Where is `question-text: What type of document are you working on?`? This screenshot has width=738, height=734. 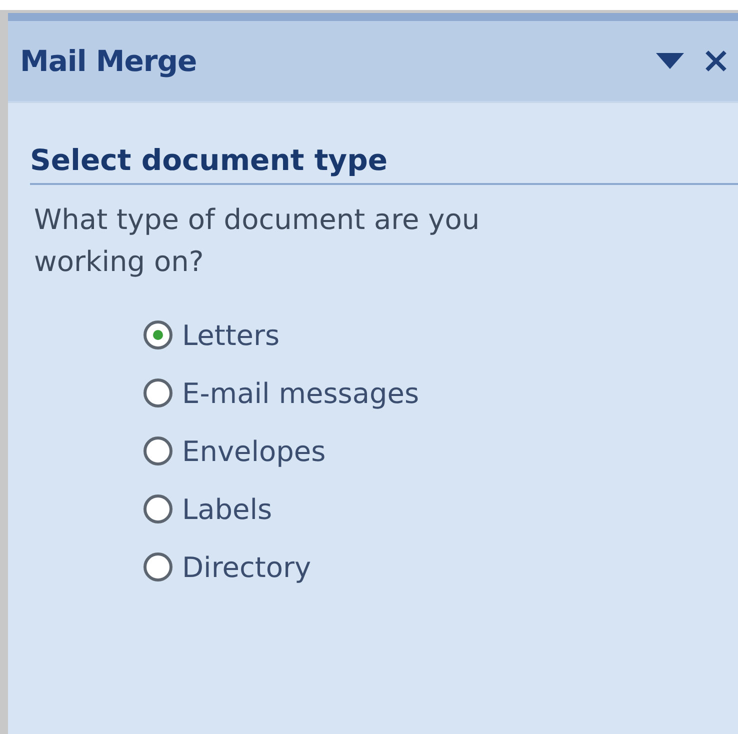 question-text: What type of document are you working on? is located at coordinates (257, 241).